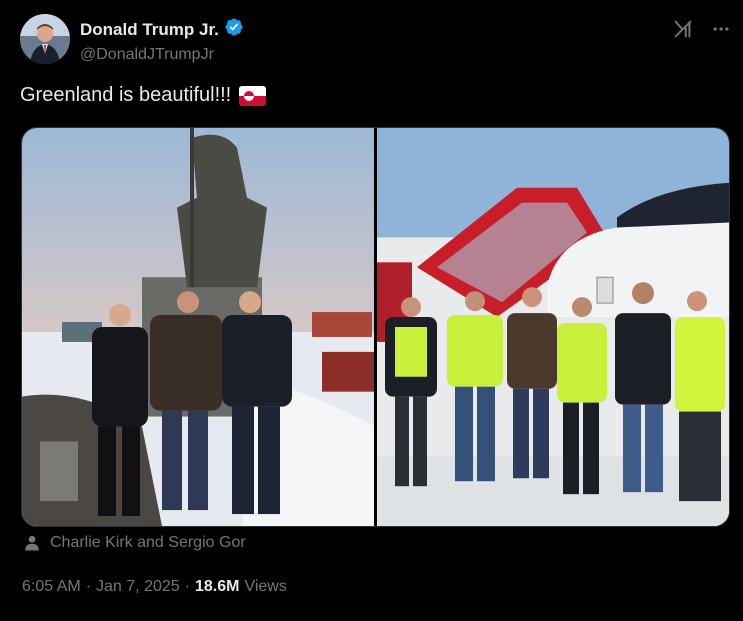 The width and height of the screenshot is (743, 621). I want to click on tweet-text: Greenland is beautiful!!!, so click(143, 95).